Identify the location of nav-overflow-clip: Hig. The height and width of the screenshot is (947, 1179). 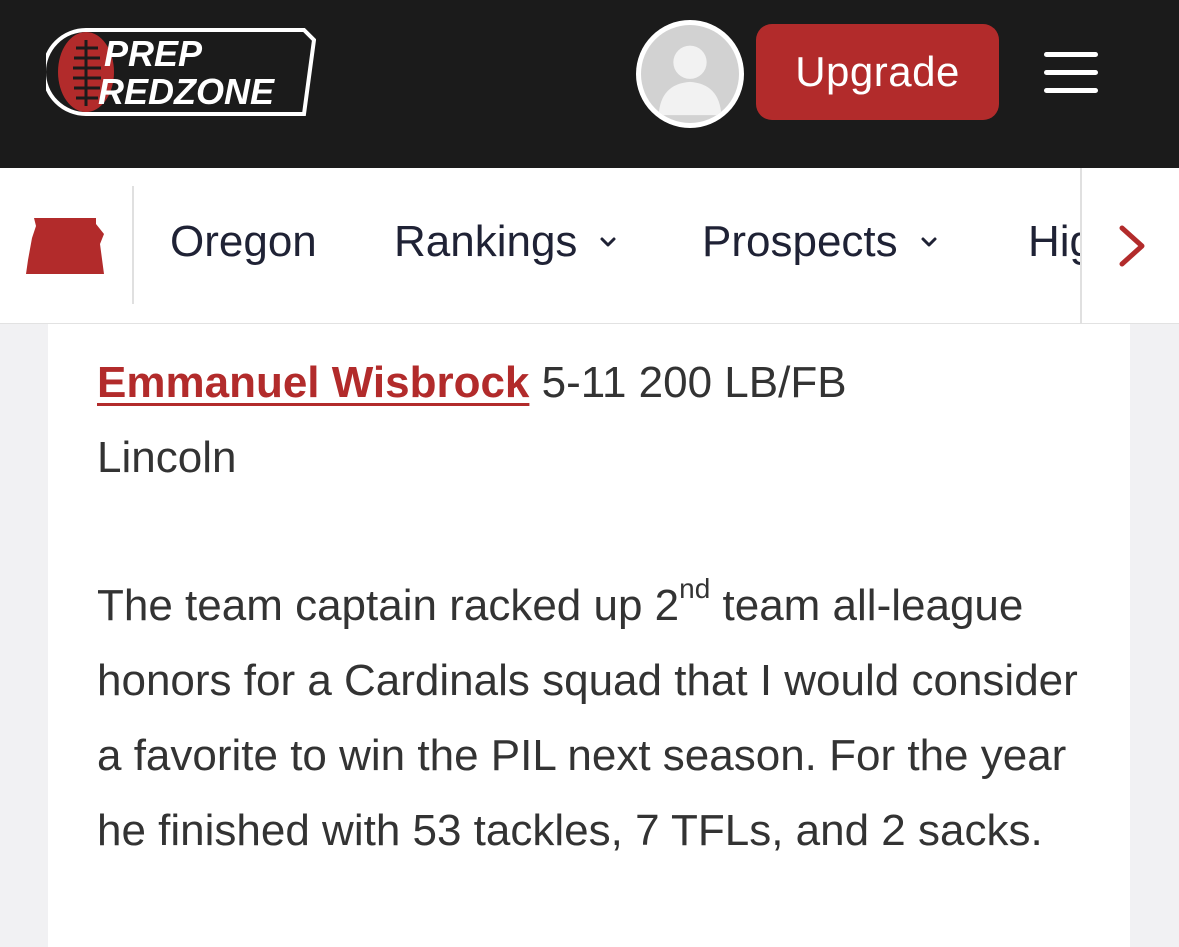
(1051, 242).